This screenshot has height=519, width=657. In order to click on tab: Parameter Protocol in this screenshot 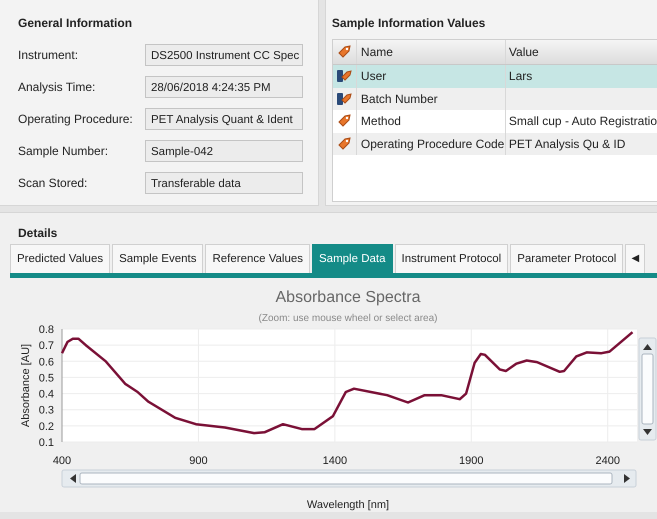, I will do `click(567, 258)`.